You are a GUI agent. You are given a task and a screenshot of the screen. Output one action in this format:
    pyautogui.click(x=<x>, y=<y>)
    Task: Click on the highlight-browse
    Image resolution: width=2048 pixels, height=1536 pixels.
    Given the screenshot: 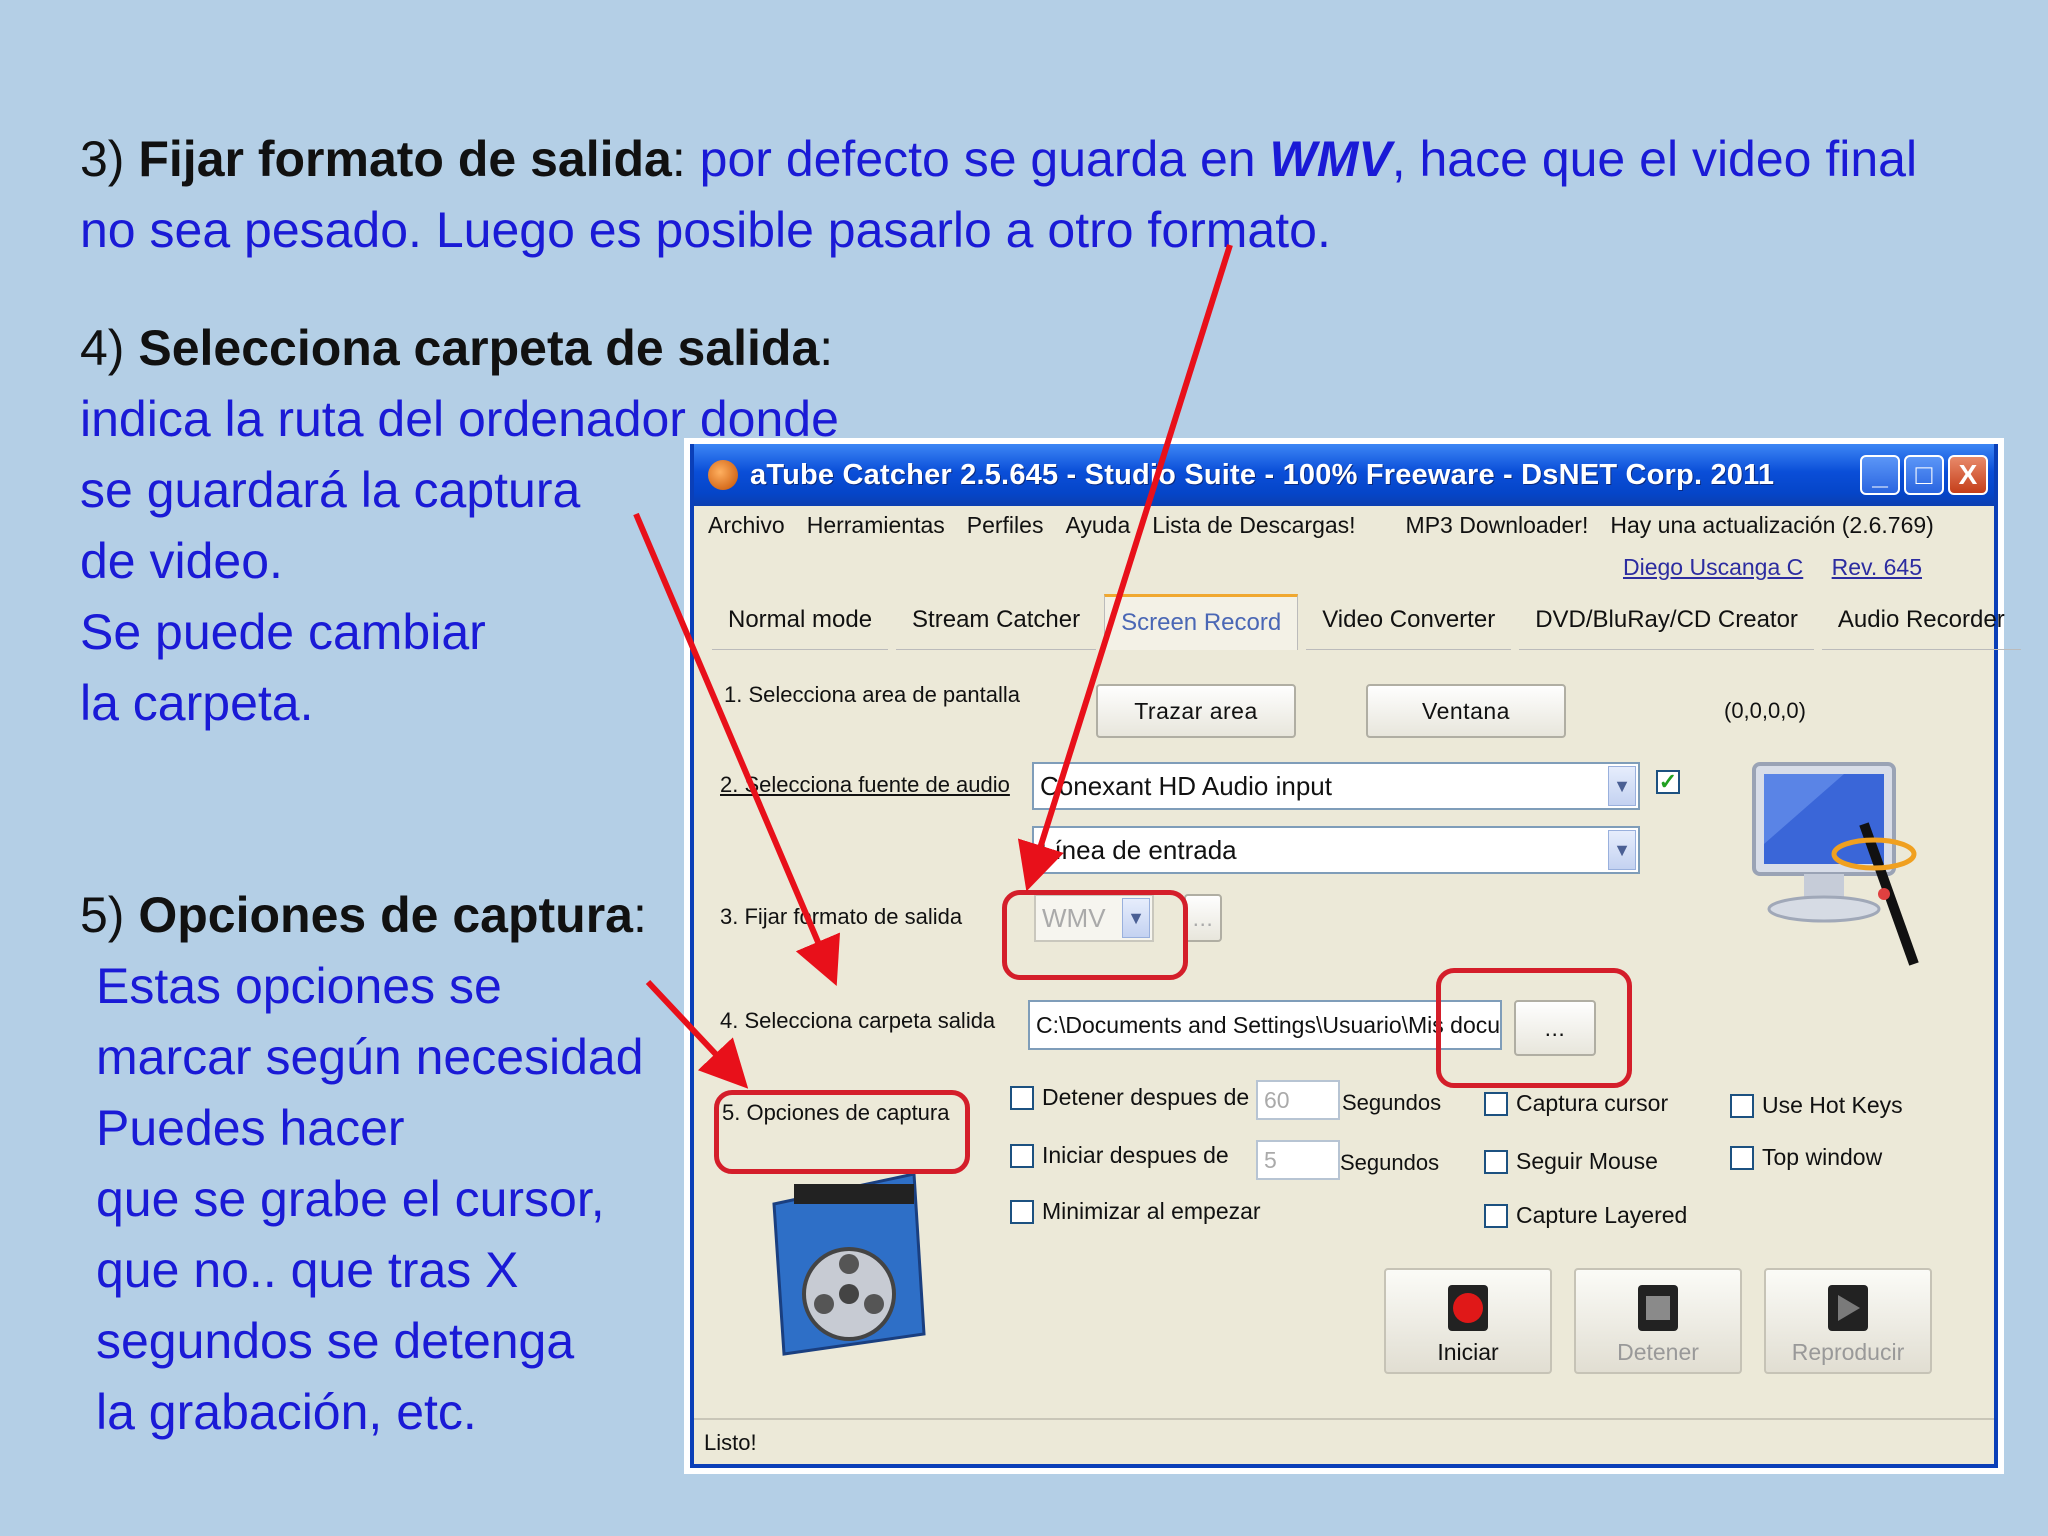 What is the action you would take?
    pyautogui.click(x=1534, y=1028)
    